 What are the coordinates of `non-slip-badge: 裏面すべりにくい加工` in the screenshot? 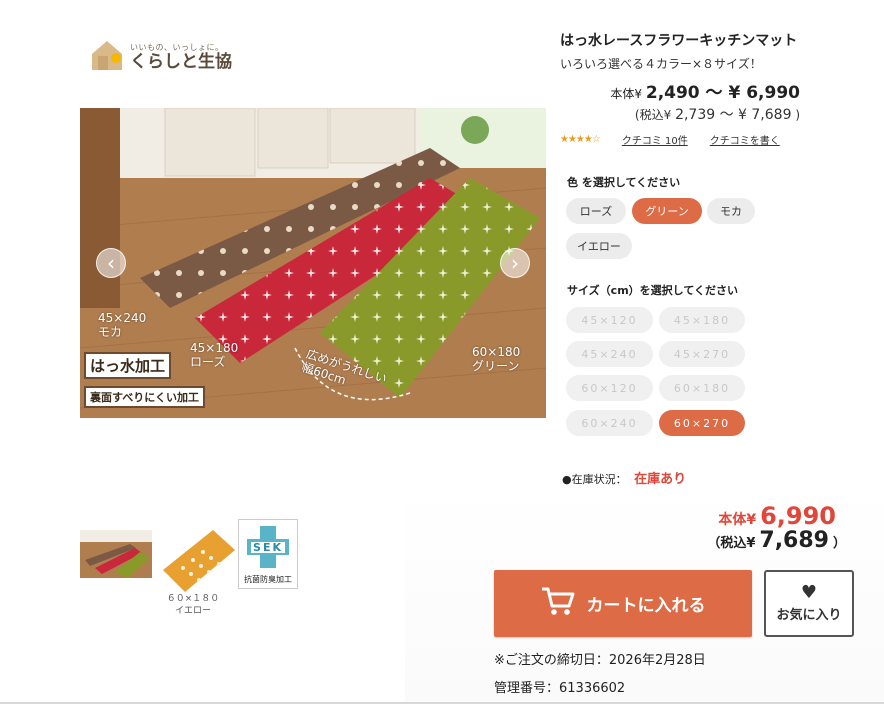 It's located at (145, 397).